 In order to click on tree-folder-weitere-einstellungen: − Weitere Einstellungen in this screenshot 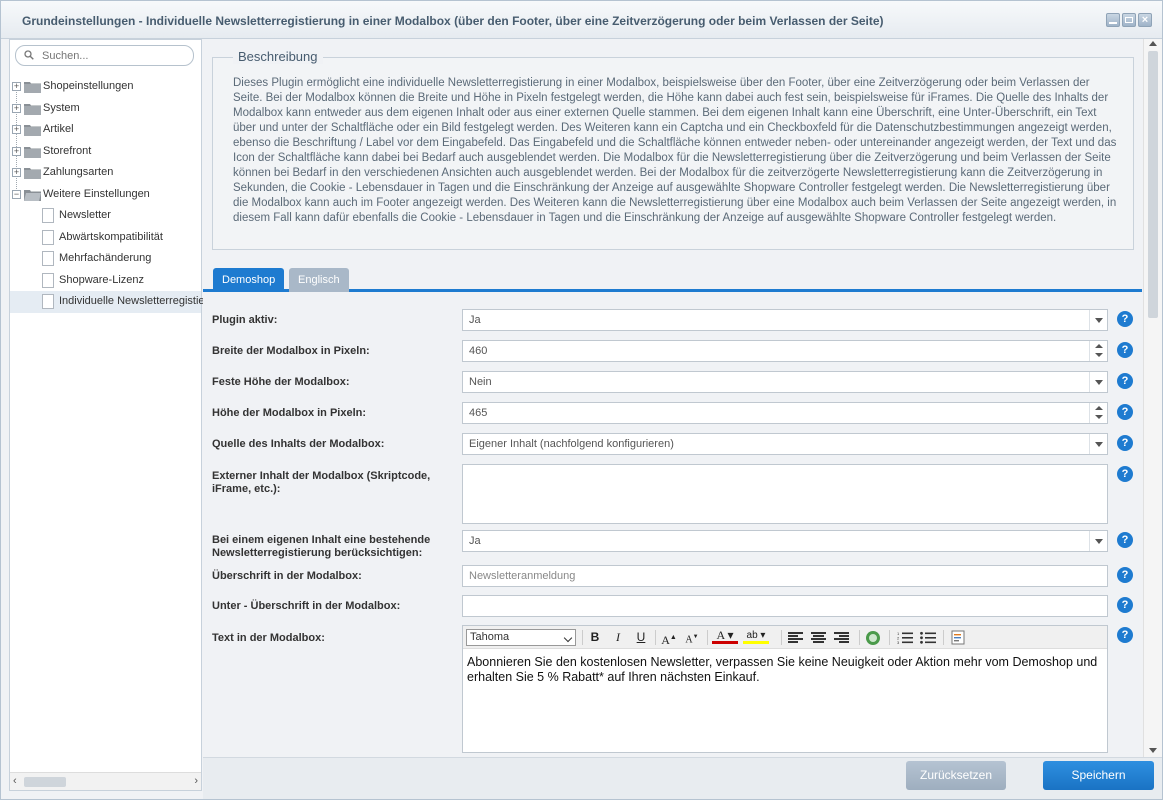, I will do `click(105, 195)`.